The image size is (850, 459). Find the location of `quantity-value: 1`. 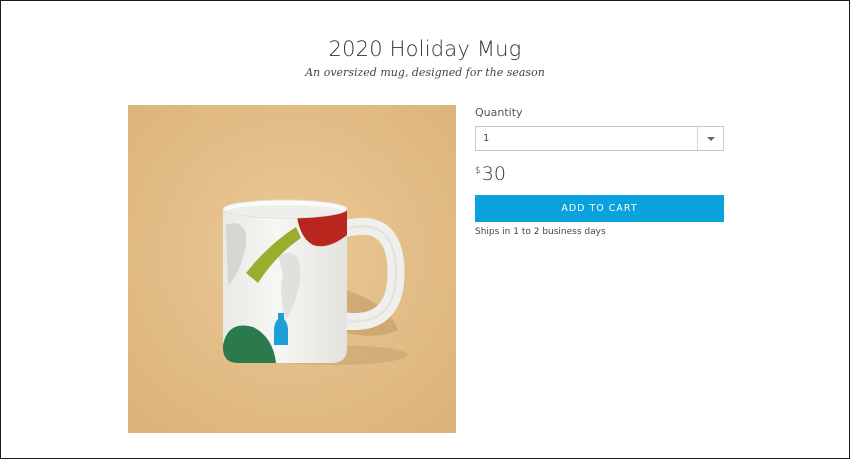

quantity-value: 1 is located at coordinates (486, 138).